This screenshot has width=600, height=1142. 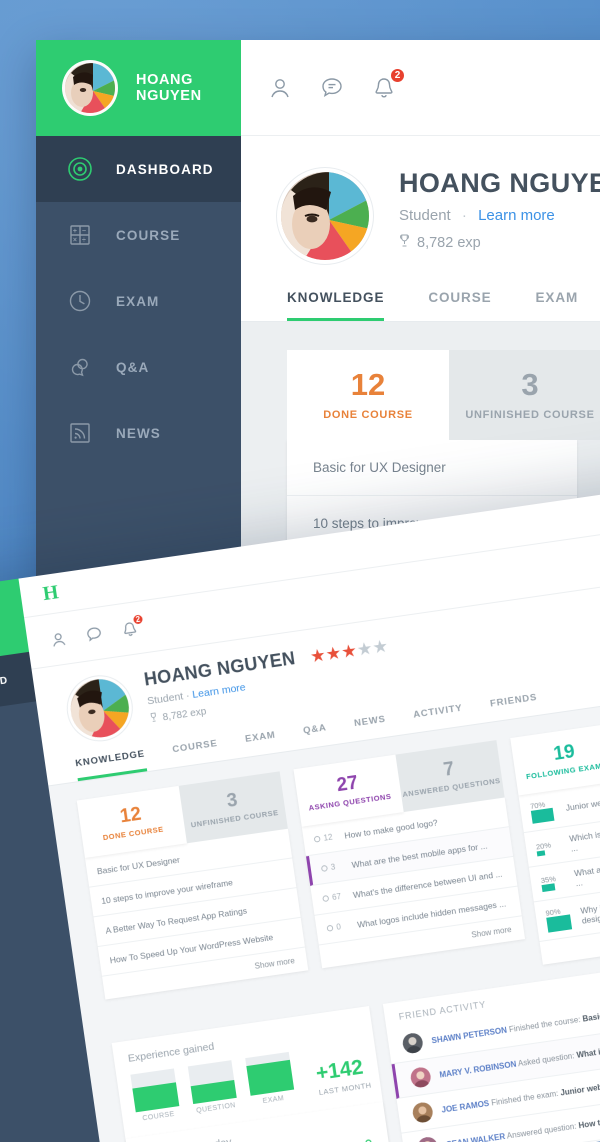 I want to click on progress-bar: 70%, so click(x=543, y=810).